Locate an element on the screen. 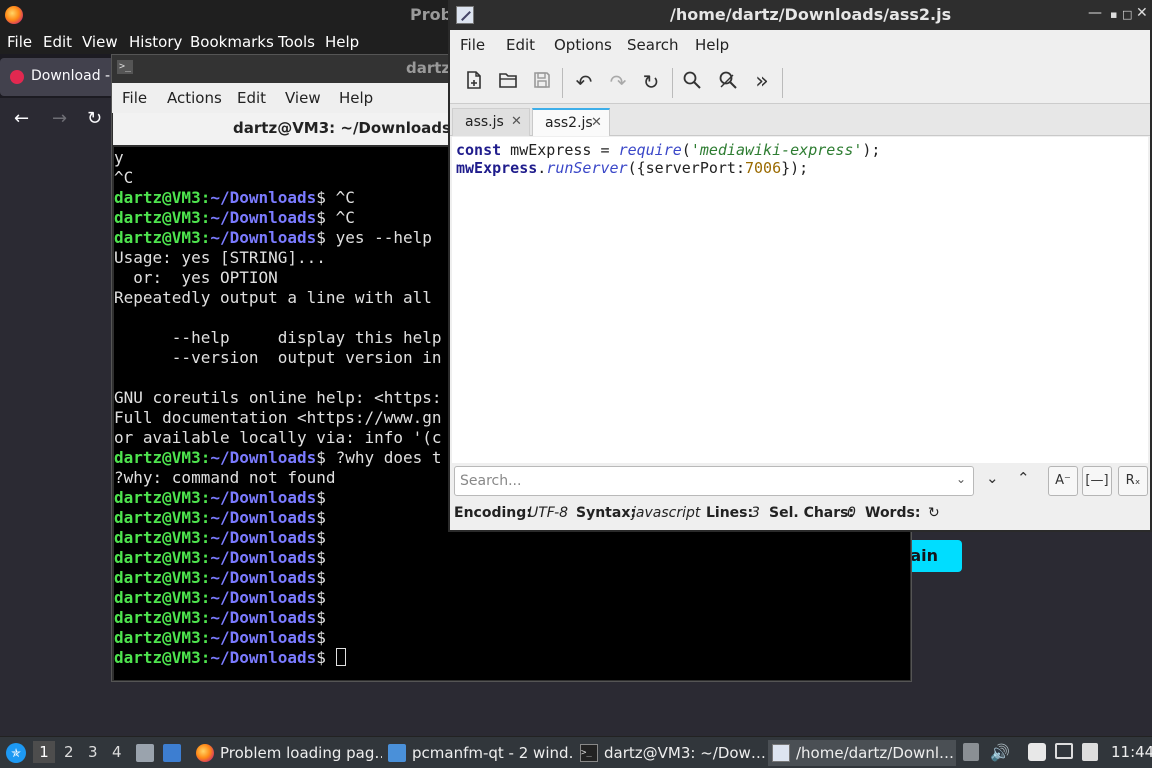 This screenshot has width=1152, height=768. firefox-menu-file: File is located at coordinates (19, 42).